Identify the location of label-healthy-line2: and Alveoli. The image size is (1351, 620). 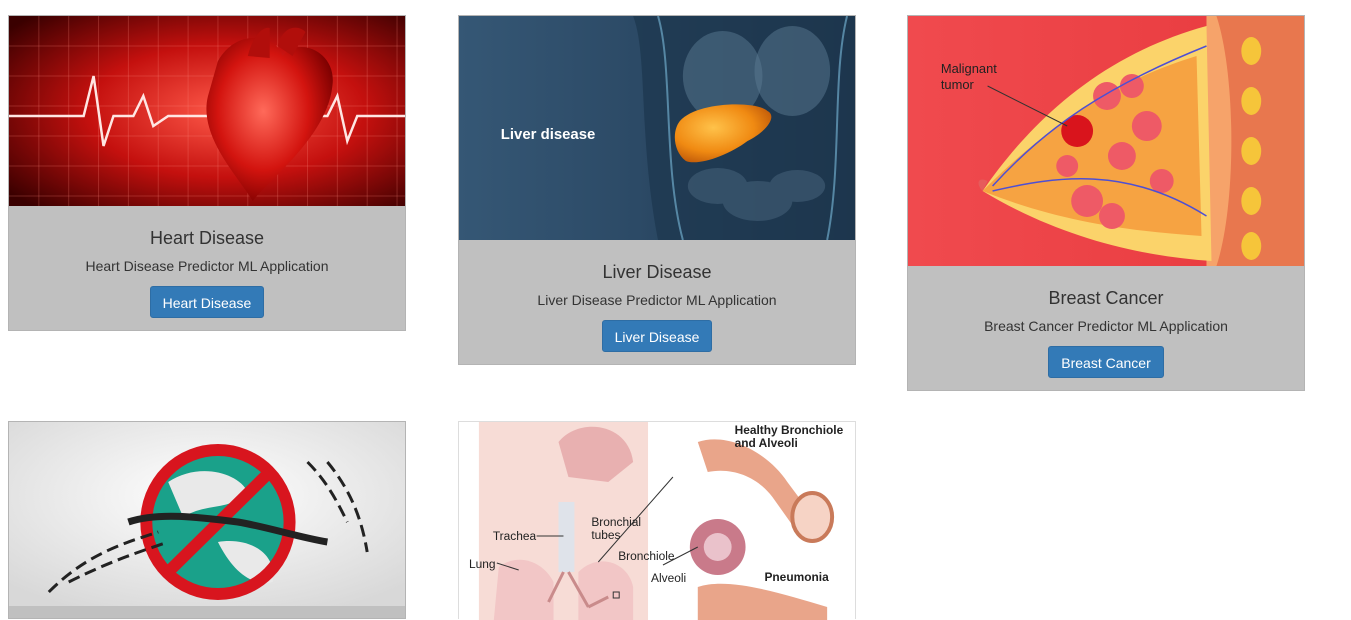
(766, 443).